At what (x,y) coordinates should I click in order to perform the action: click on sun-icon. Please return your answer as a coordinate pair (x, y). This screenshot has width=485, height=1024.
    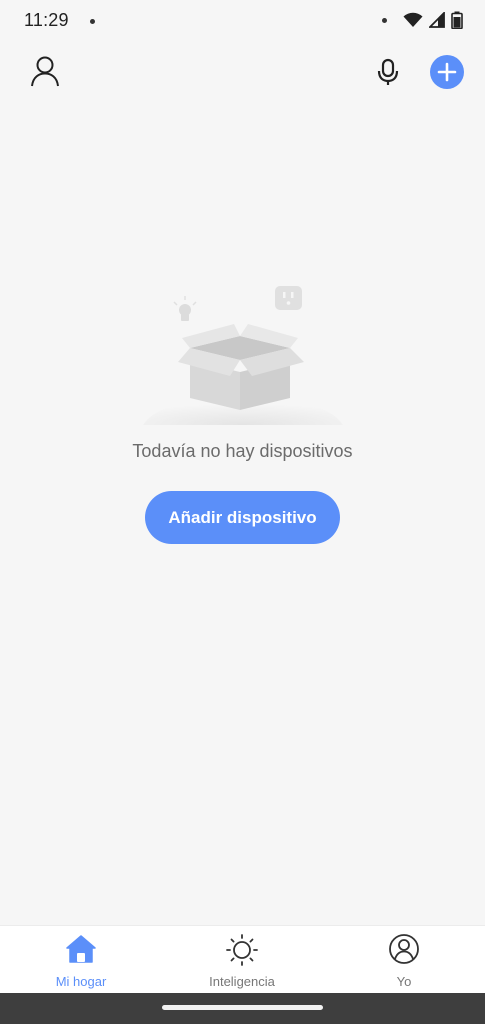
    Looking at the image, I should click on (242, 950).